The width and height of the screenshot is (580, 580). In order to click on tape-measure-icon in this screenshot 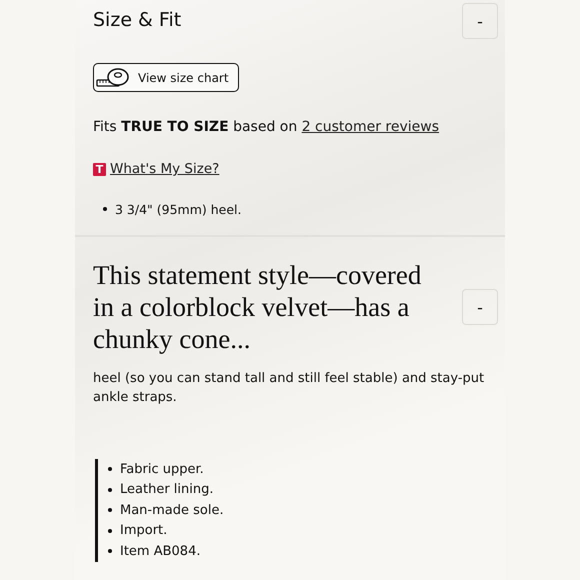, I will do `click(113, 77)`.